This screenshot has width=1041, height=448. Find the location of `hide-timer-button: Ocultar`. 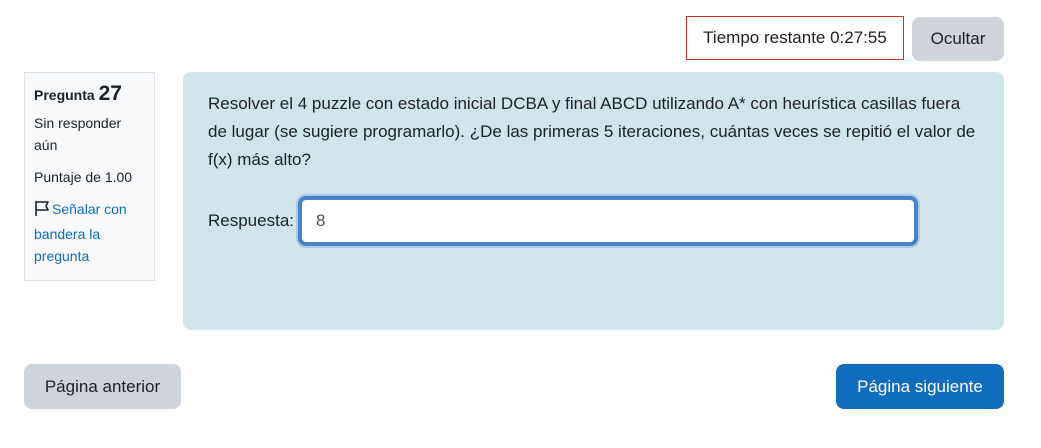

hide-timer-button: Ocultar is located at coordinates (958, 39).